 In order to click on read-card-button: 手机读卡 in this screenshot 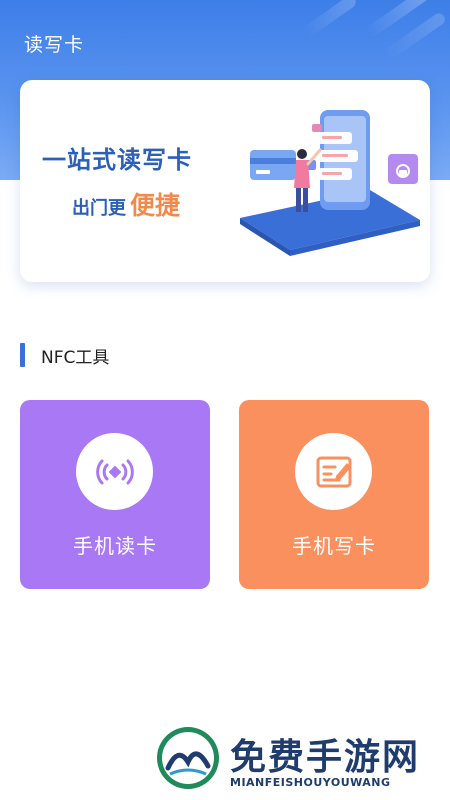, I will do `click(115, 494)`.